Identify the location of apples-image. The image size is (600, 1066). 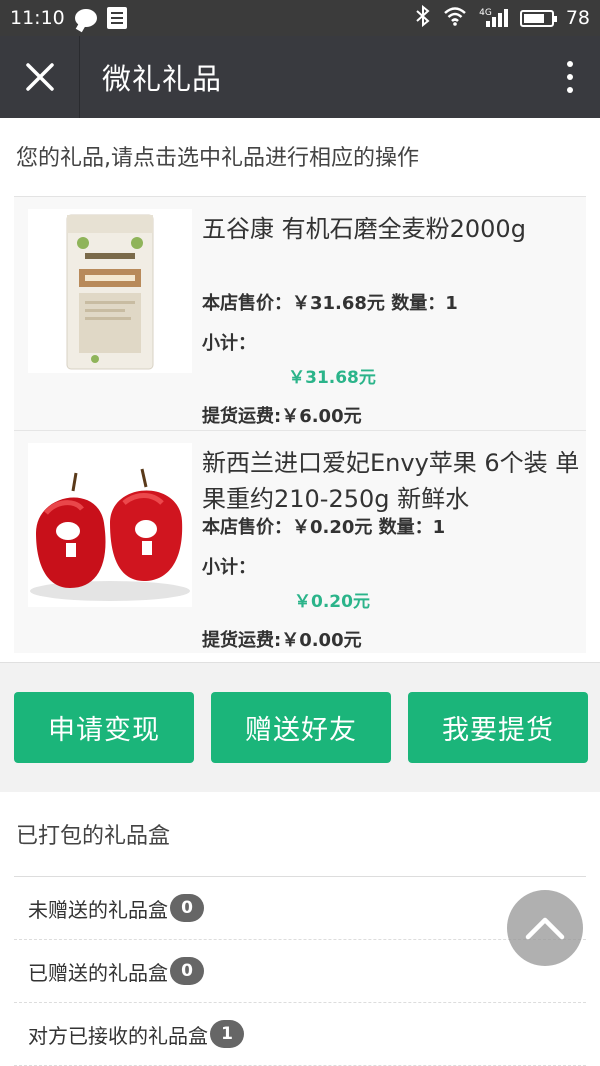
(110, 525).